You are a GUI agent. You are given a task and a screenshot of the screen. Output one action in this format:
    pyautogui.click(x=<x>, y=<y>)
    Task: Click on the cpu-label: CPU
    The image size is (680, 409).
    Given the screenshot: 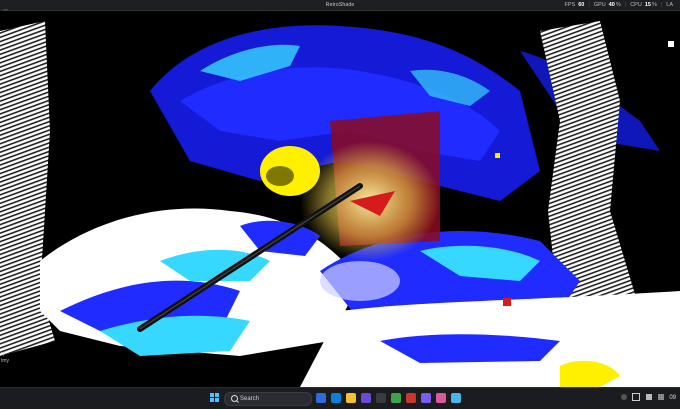 What is the action you would take?
    pyautogui.click(x=636, y=5)
    